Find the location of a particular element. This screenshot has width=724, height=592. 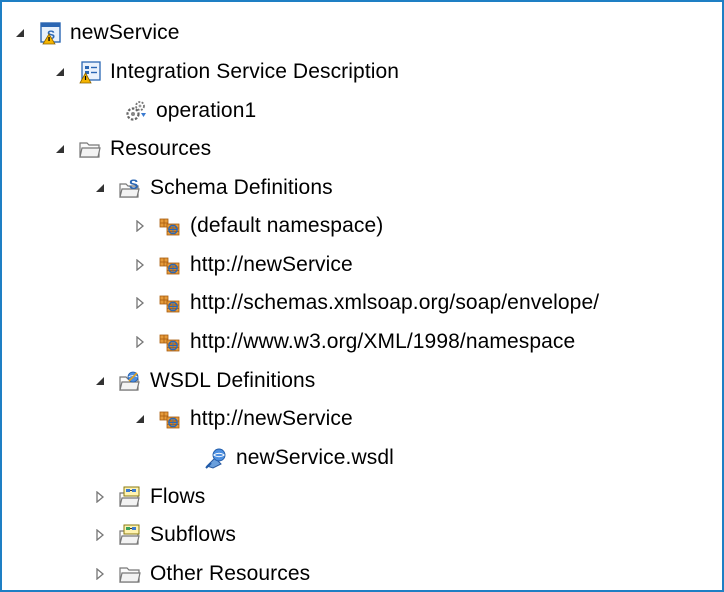

tree-row-newservice-namespace: http://newService is located at coordinates (242, 265).